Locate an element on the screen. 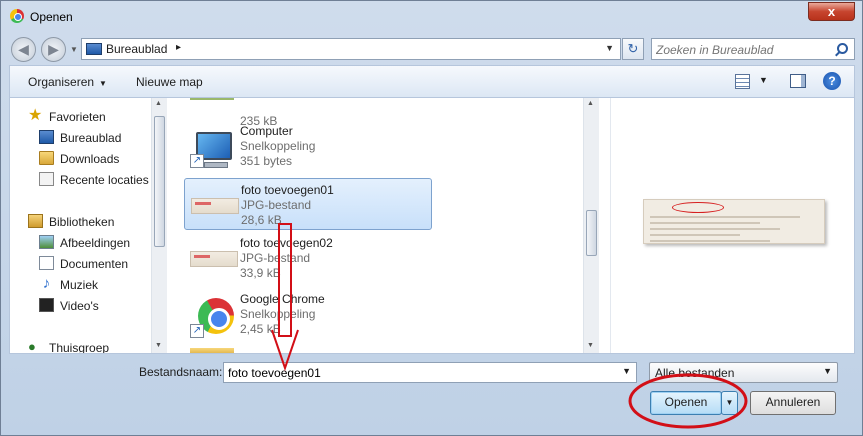 Image resolution: width=863 pixels, height=436 pixels. address-bar: Bureaublad ▸ ▼ is located at coordinates (351, 49).